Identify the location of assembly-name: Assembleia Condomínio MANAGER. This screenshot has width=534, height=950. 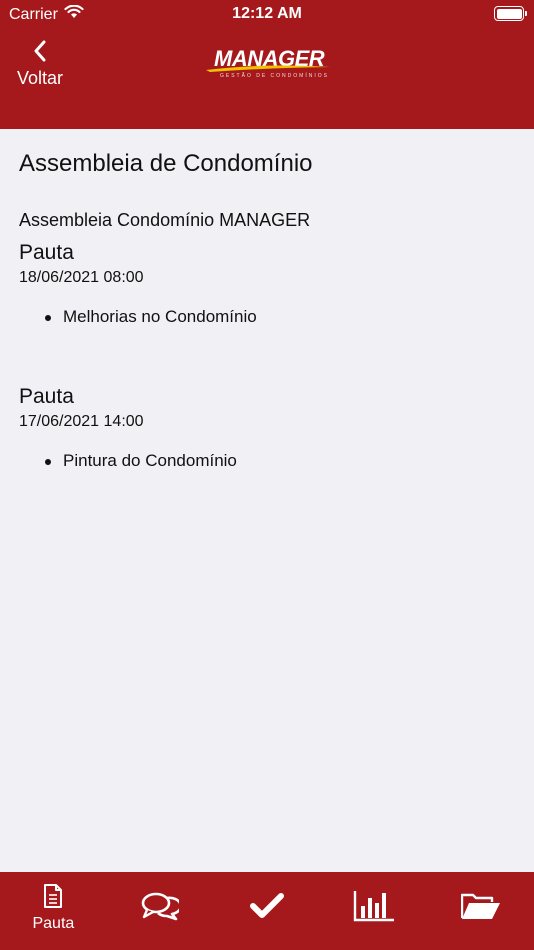
(165, 220).